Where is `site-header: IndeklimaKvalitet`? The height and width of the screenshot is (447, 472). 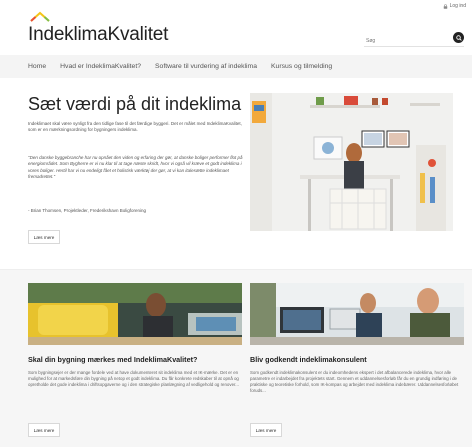
site-header: IndeklimaKvalitet is located at coordinates (236, 31).